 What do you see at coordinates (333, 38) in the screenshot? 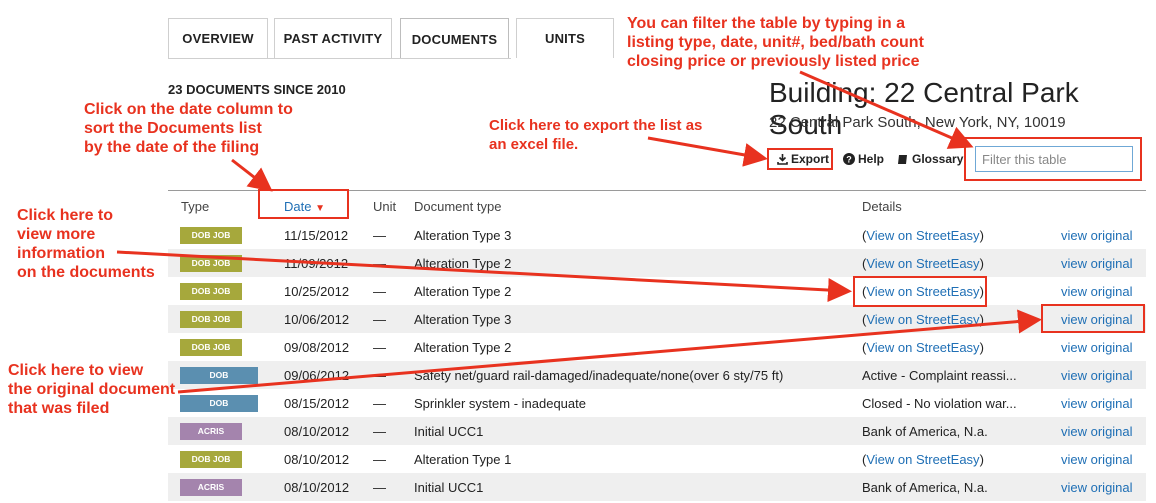
I see `tab-past-activity: PAST ACTIVITY` at bounding box center [333, 38].